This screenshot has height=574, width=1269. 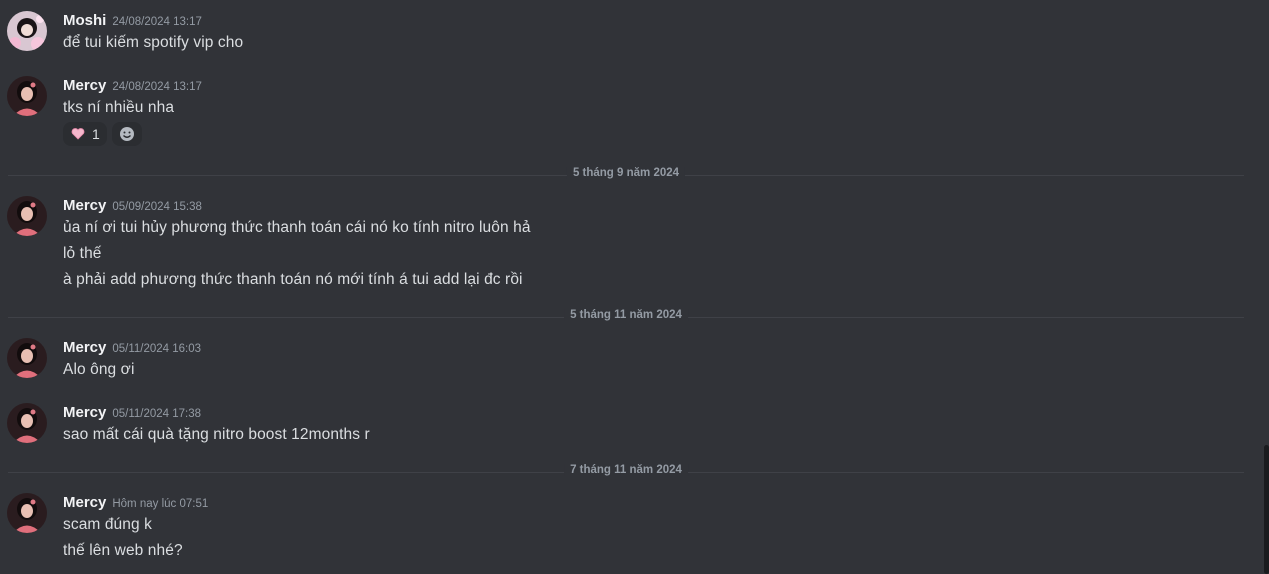 I want to click on message-header: Mercy 05/09/2024 15:38, so click(x=132, y=206).